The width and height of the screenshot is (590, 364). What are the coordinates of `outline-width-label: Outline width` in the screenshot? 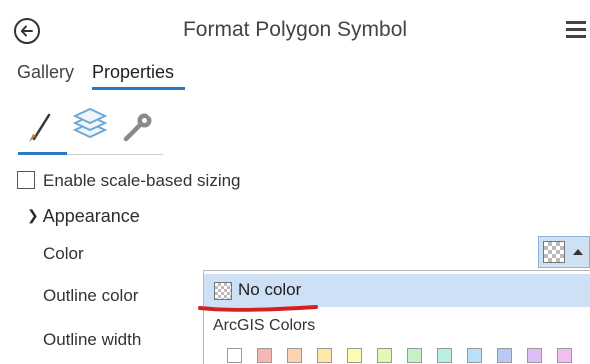 It's located at (92, 339).